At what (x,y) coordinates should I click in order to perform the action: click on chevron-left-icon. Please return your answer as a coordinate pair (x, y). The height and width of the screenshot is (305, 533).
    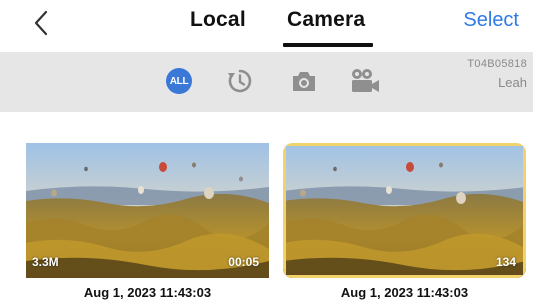
    Looking at the image, I should click on (41, 23).